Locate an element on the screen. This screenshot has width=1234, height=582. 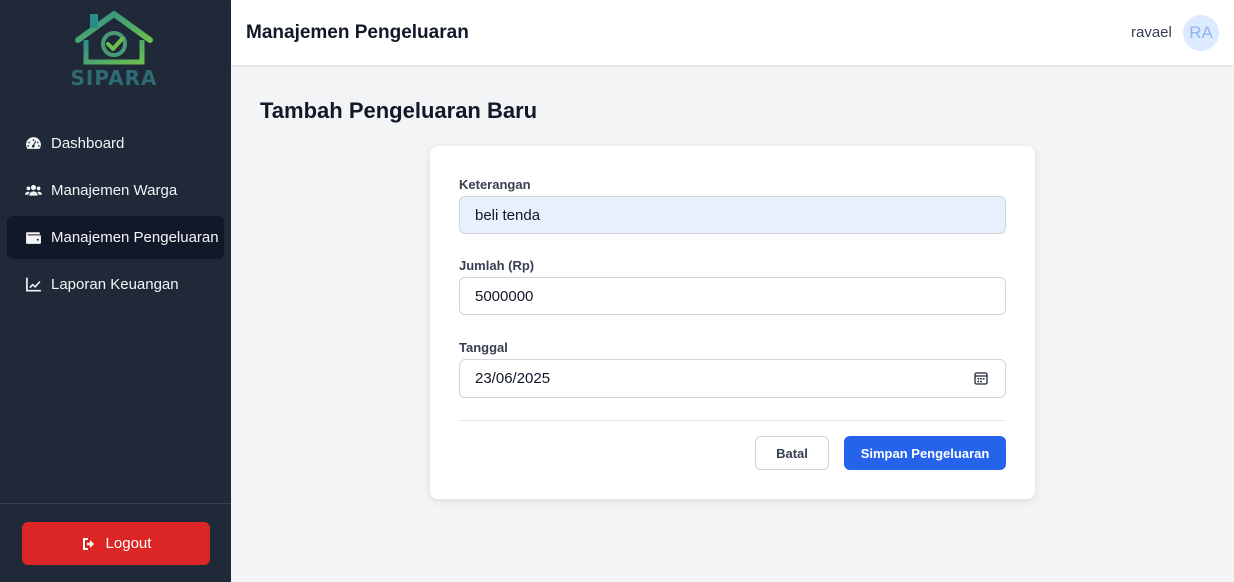
keterangan-label: Keterangan is located at coordinates (495, 184).